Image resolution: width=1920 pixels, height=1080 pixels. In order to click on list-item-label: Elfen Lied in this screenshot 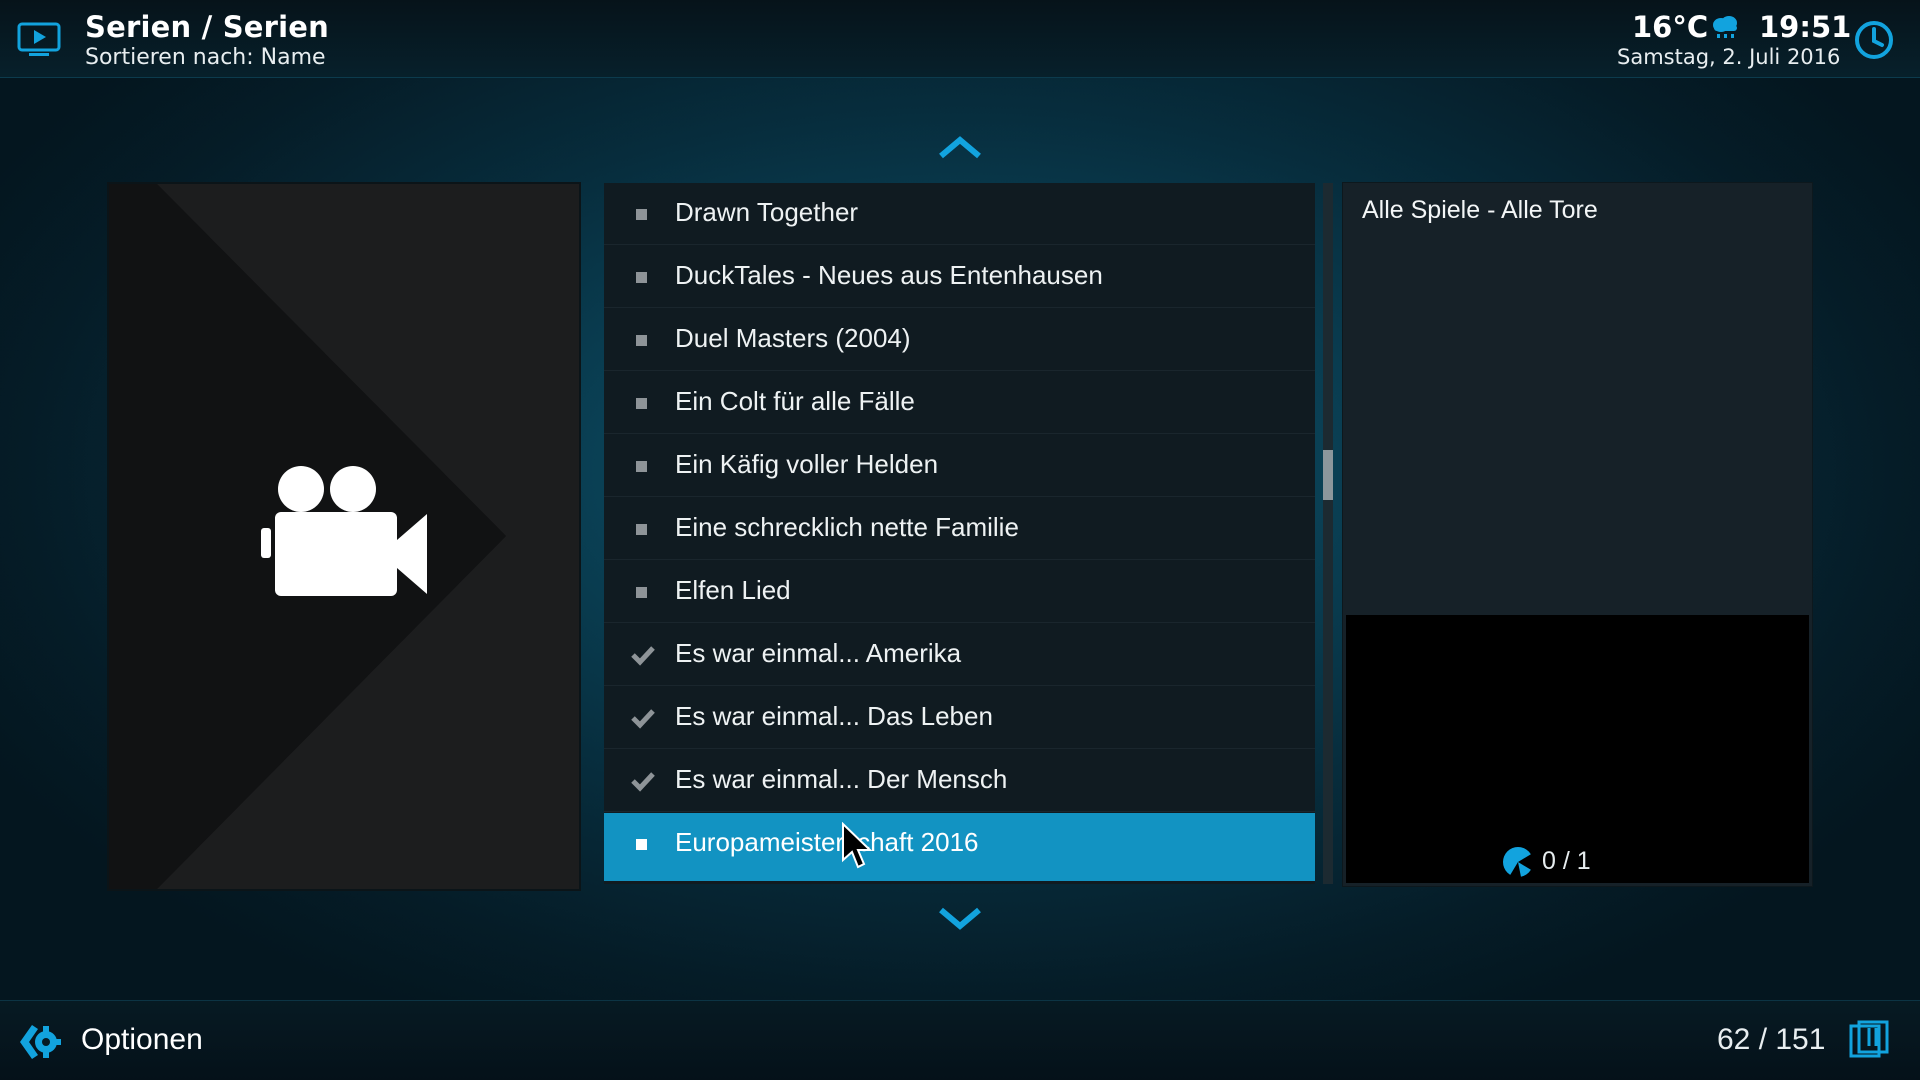, I will do `click(733, 590)`.